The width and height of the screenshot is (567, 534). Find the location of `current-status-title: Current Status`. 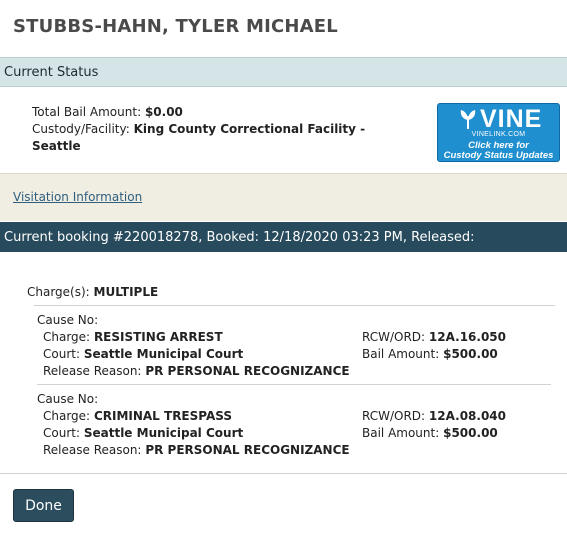

current-status-title: Current Status is located at coordinates (51, 72).